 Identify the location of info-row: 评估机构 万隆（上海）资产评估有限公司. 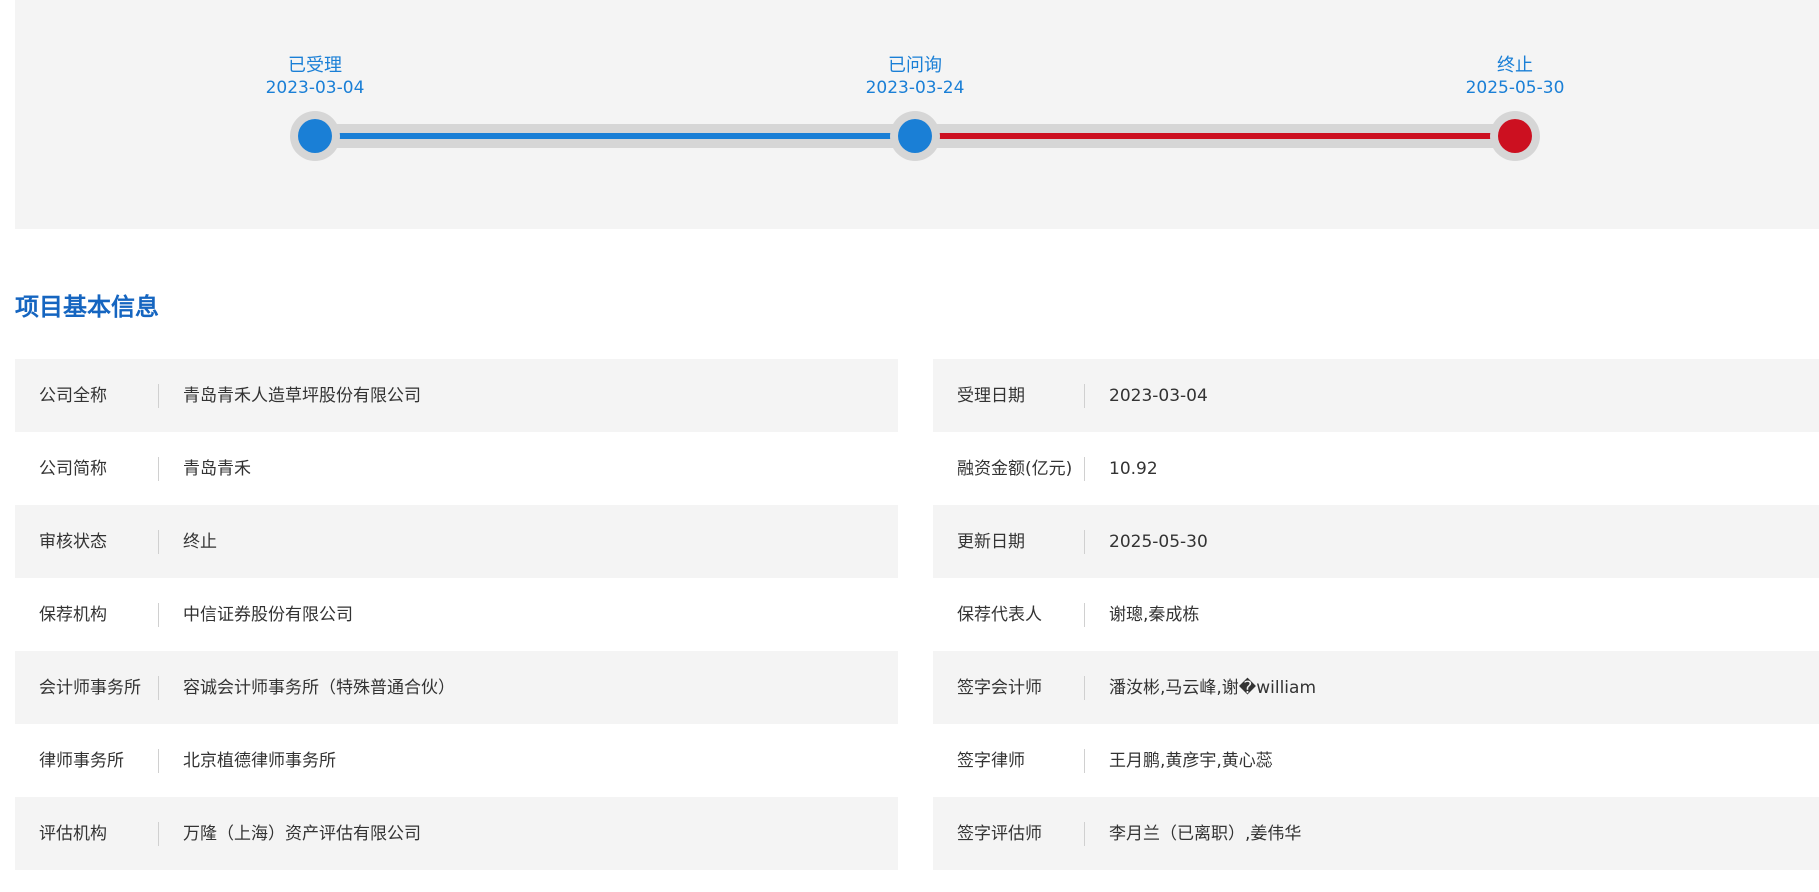
(456, 833).